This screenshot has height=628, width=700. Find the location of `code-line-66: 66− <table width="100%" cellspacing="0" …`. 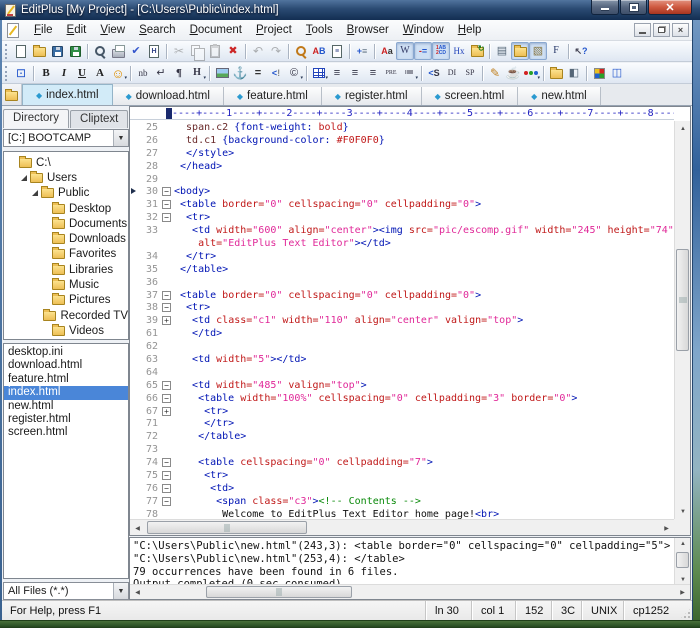

code-line-66: 66− <table width="100%" cellspacing="0" … is located at coordinates (402, 398).